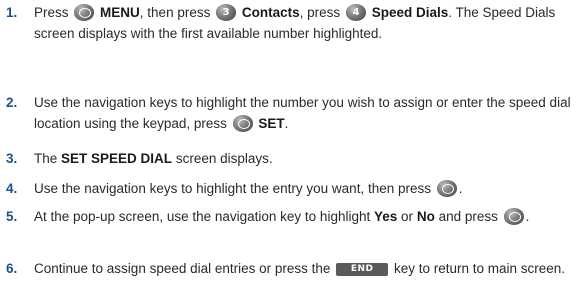  Describe the element at coordinates (362, 269) in the screenshot. I see `end-key-icon: END` at that location.